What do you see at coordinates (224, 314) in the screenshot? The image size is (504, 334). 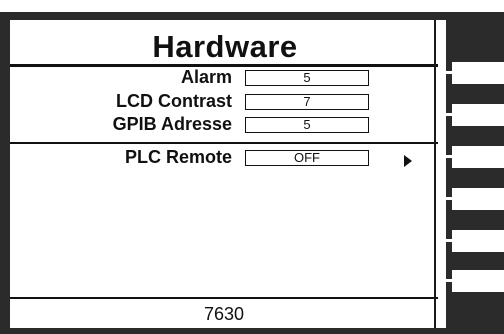 I see `model-number: 7630` at bounding box center [224, 314].